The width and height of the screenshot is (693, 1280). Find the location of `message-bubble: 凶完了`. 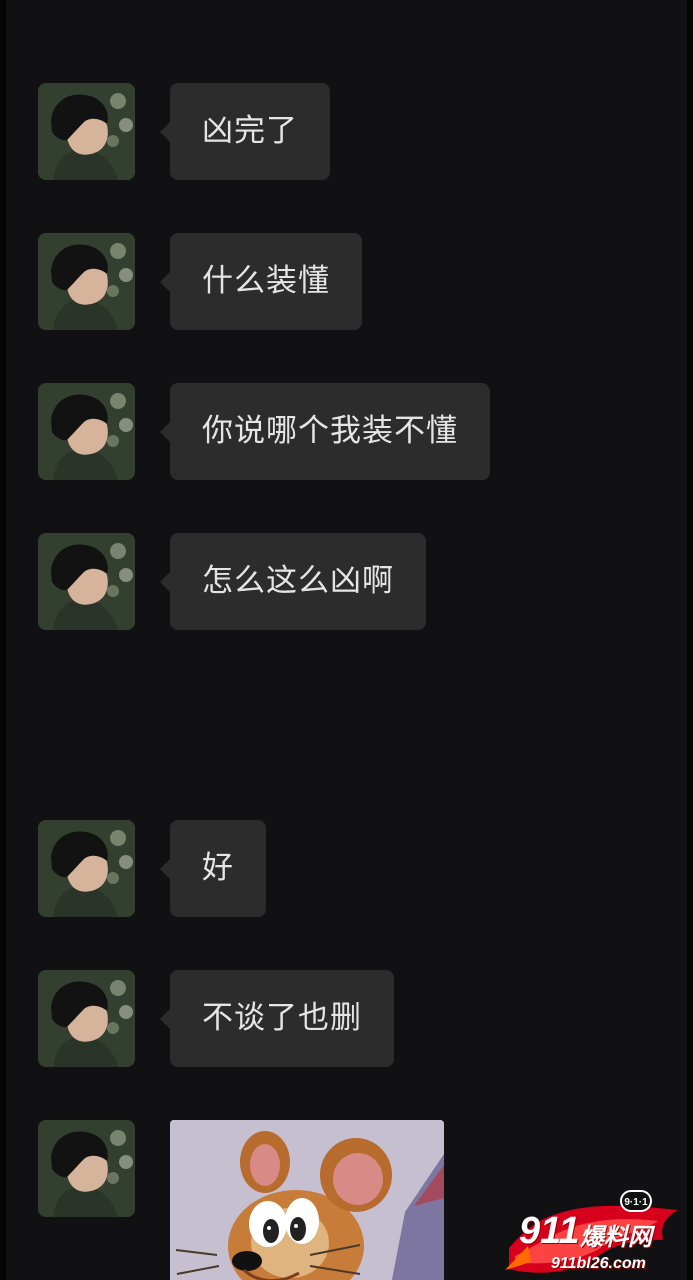

message-bubble: 凶完了 is located at coordinates (245, 131).